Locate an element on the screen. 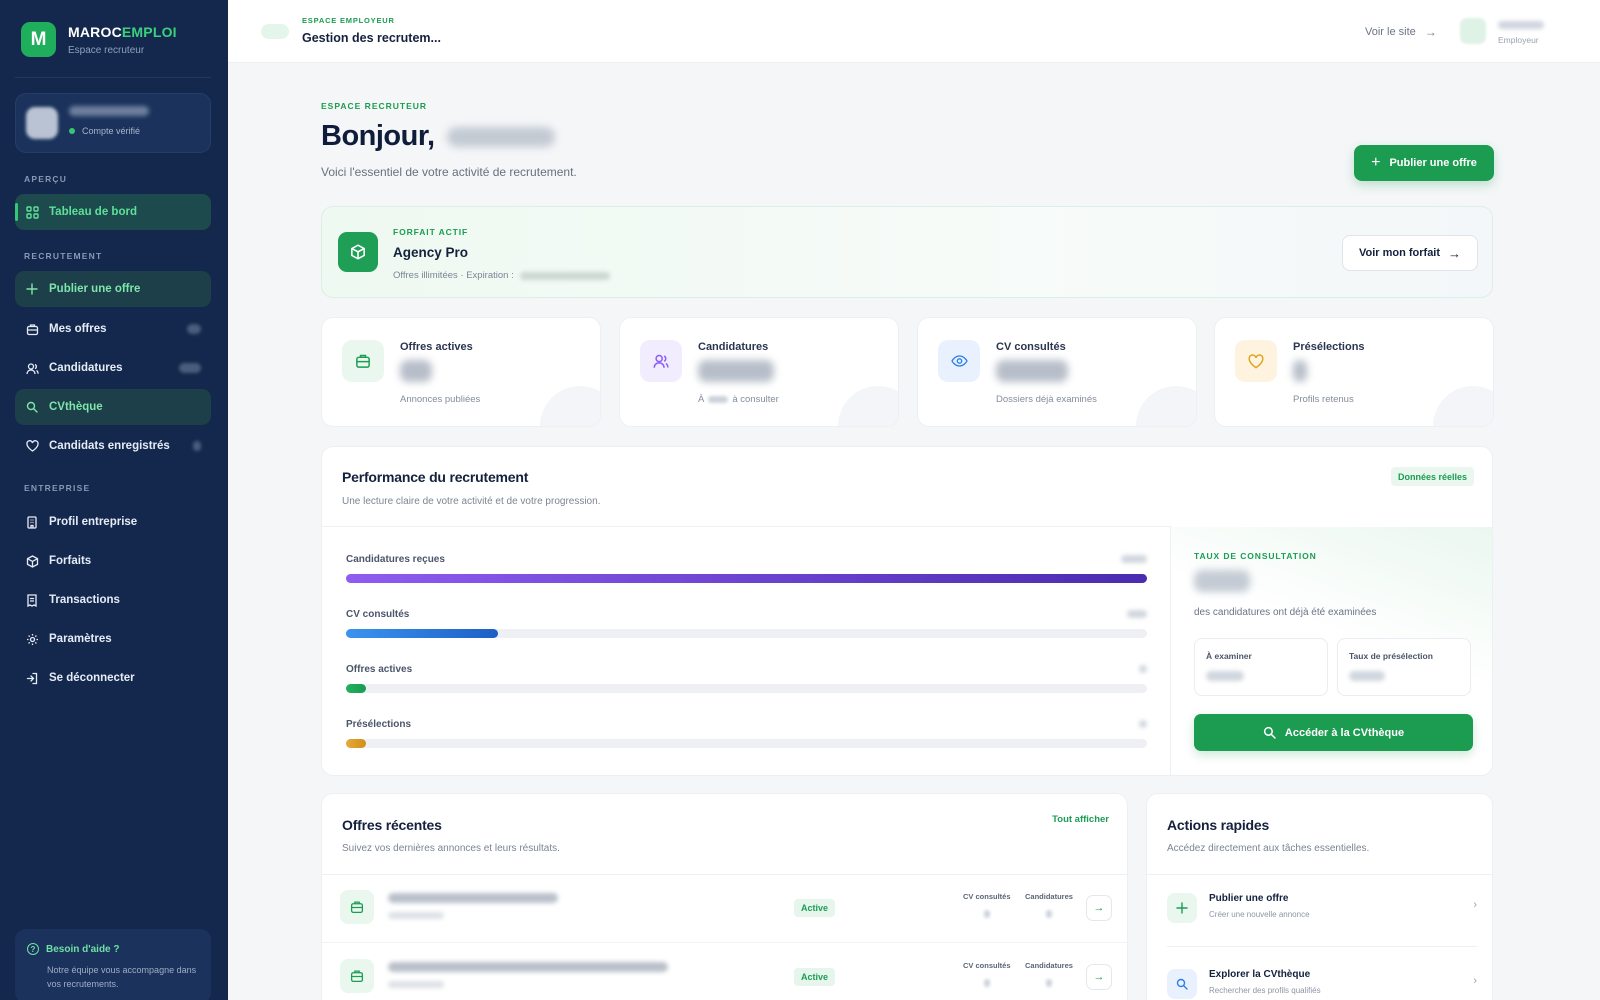  brand: M MAROCEMPLOI Espace recruteur is located at coordinates (99, 39).